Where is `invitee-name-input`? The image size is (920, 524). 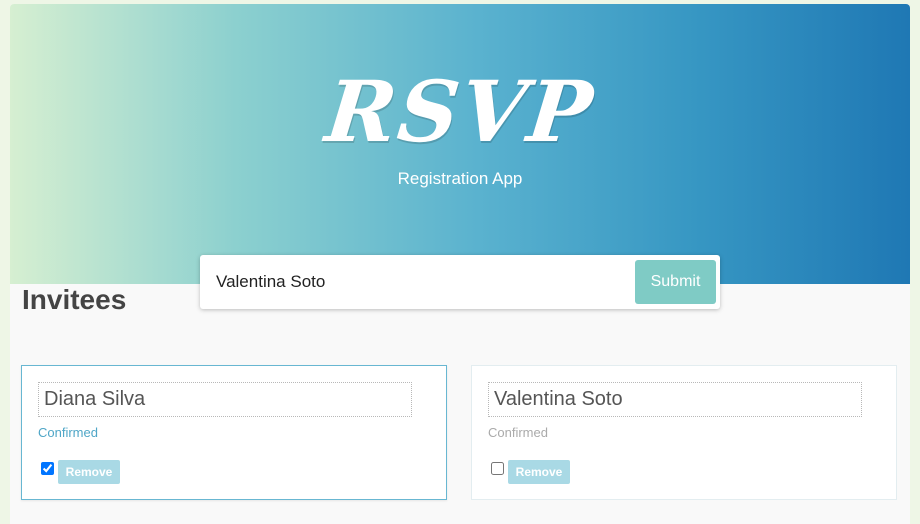
invitee-name-input is located at coordinates (416, 282).